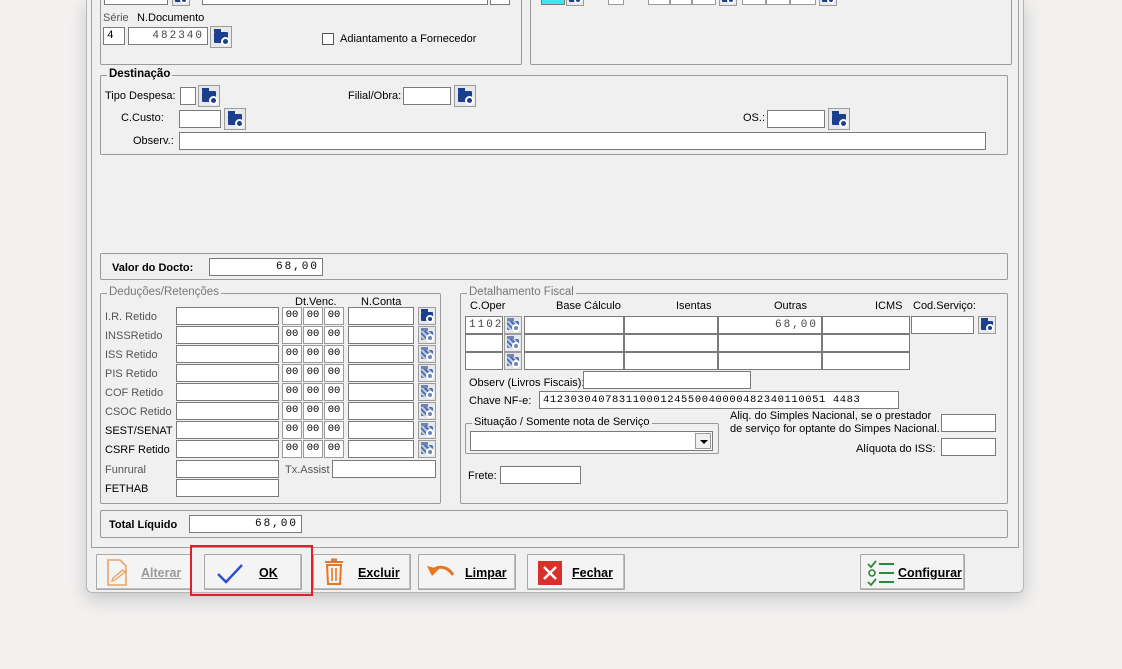 The width and height of the screenshot is (1122, 669). What do you see at coordinates (968, 447) in the screenshot?
I see `aliq-iss-input` at bounding box center [968, 447].